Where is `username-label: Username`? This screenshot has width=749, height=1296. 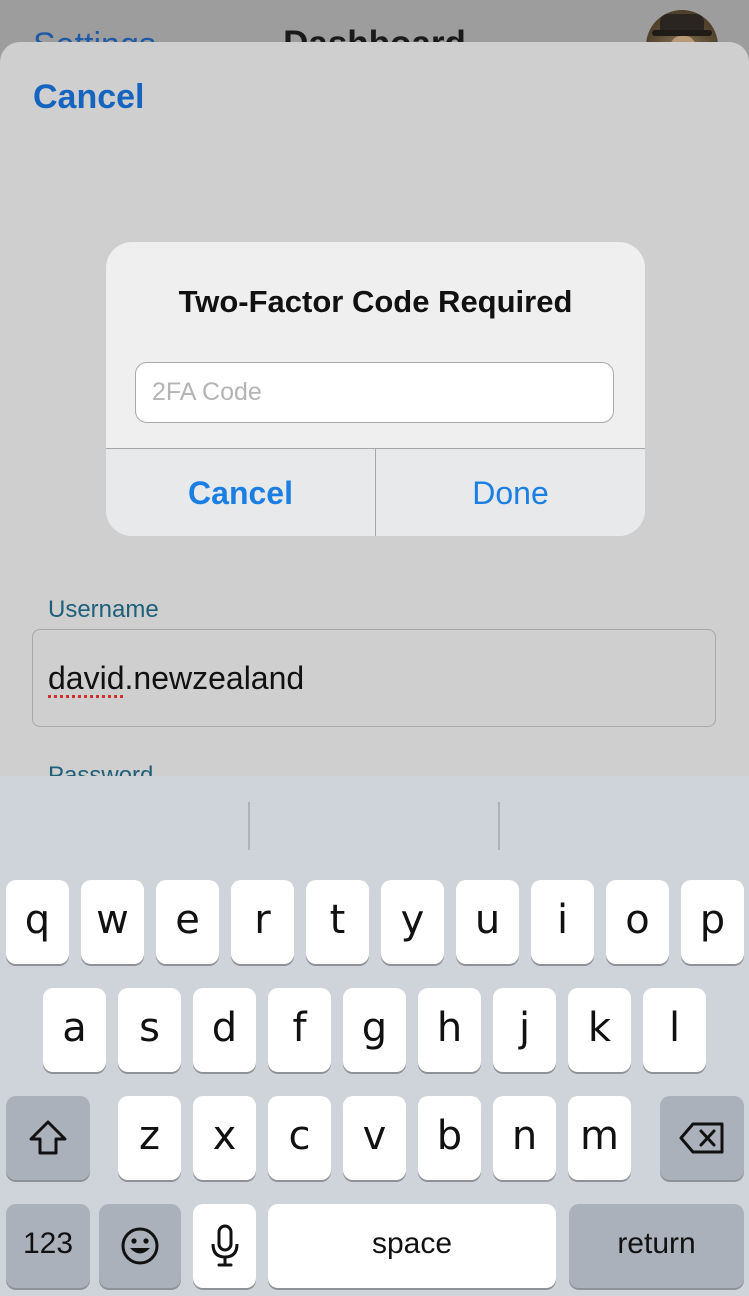 username-label: Username is located at coordinates (103, 609).